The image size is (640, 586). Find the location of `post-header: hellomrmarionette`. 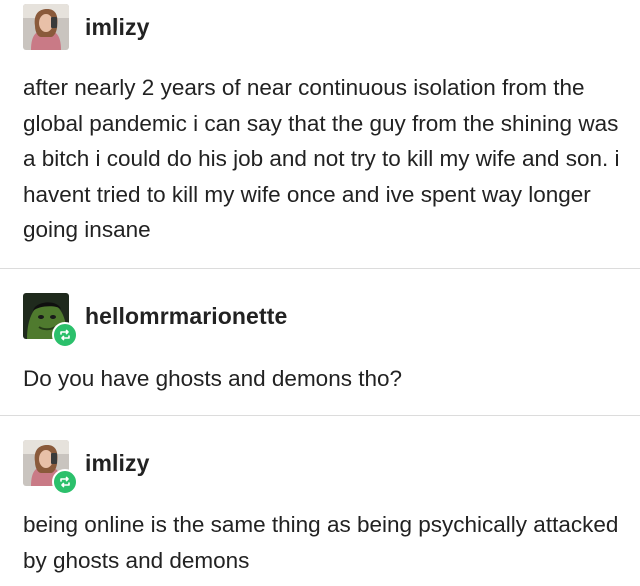

post-header: hellomrmarionette is located at coordinates (155, 320).